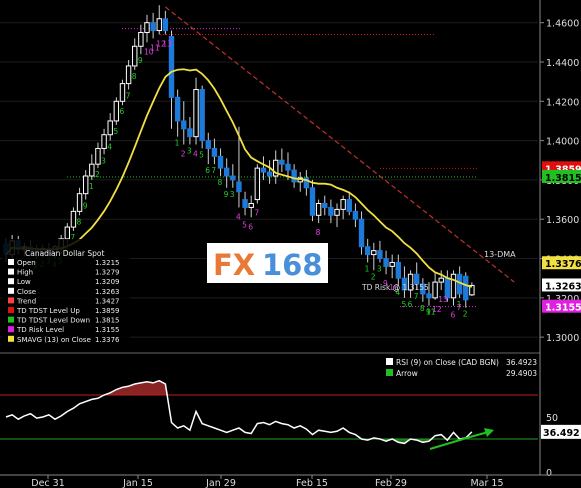 The image size is (581, 488). I want to click on legend-value: 1.3155, so click(107, 330).